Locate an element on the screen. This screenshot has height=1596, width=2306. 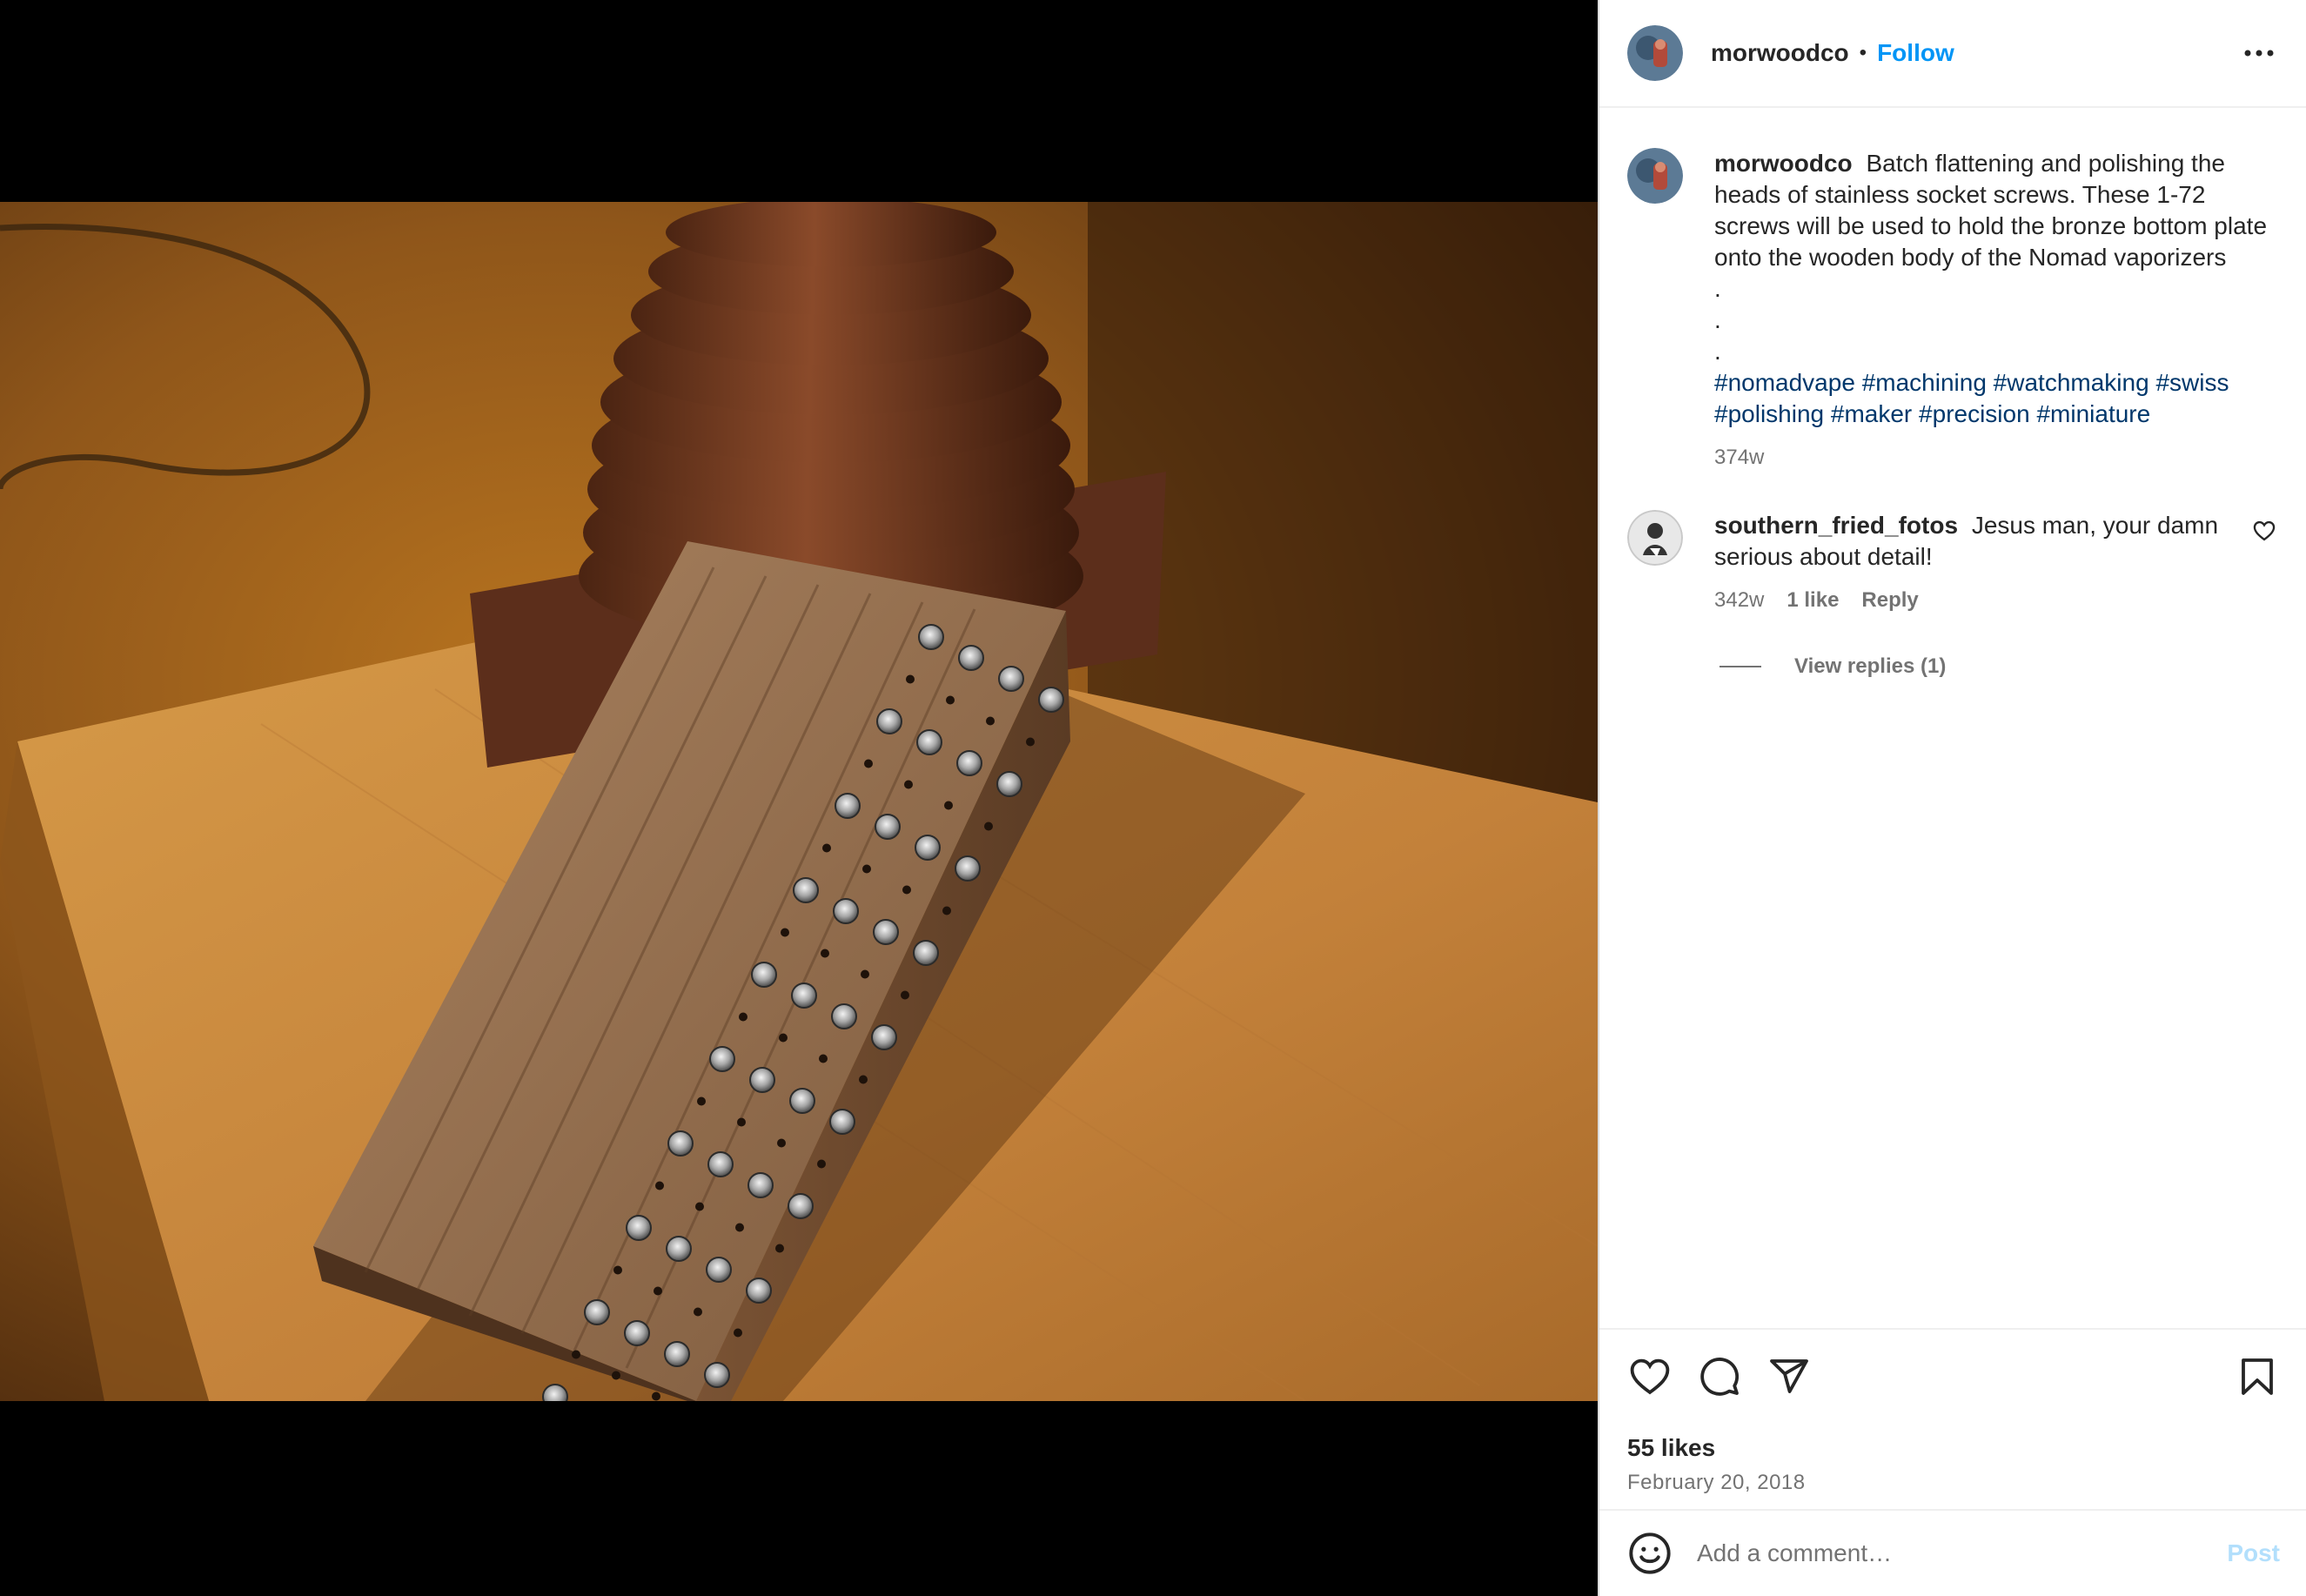
save-button is located at coordinates (2257, 1376).